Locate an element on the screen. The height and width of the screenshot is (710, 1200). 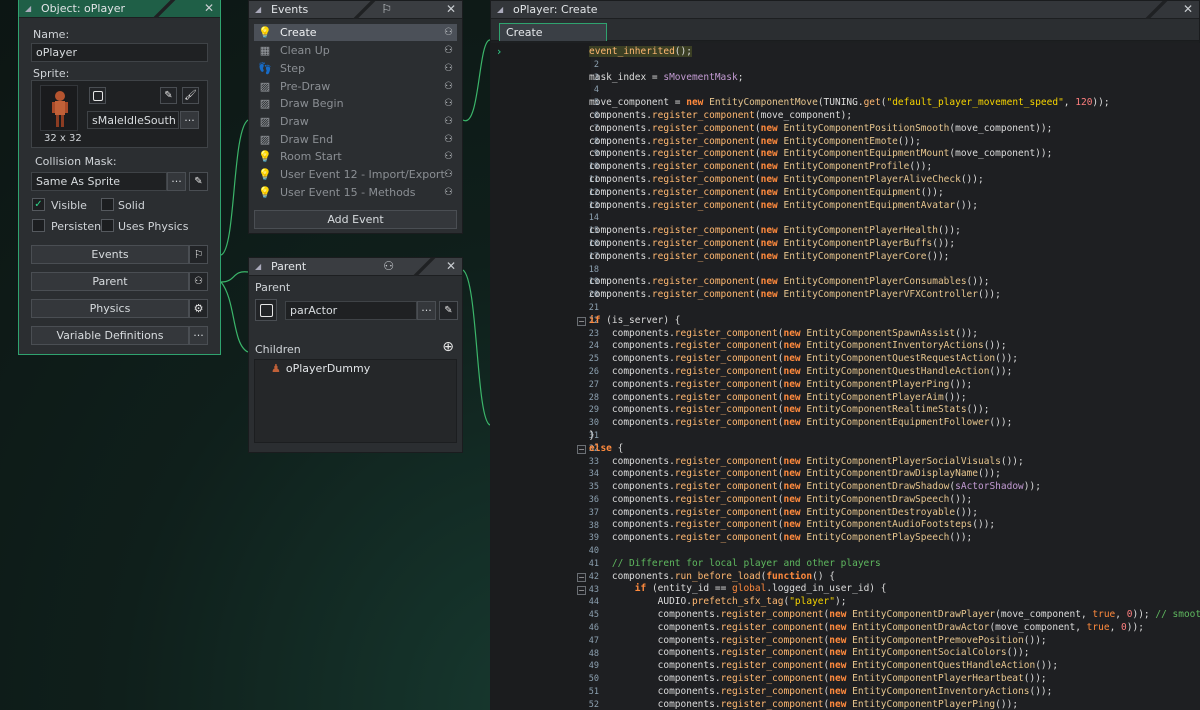
edit-icon: ✎ is located at coordinates (448, 310).